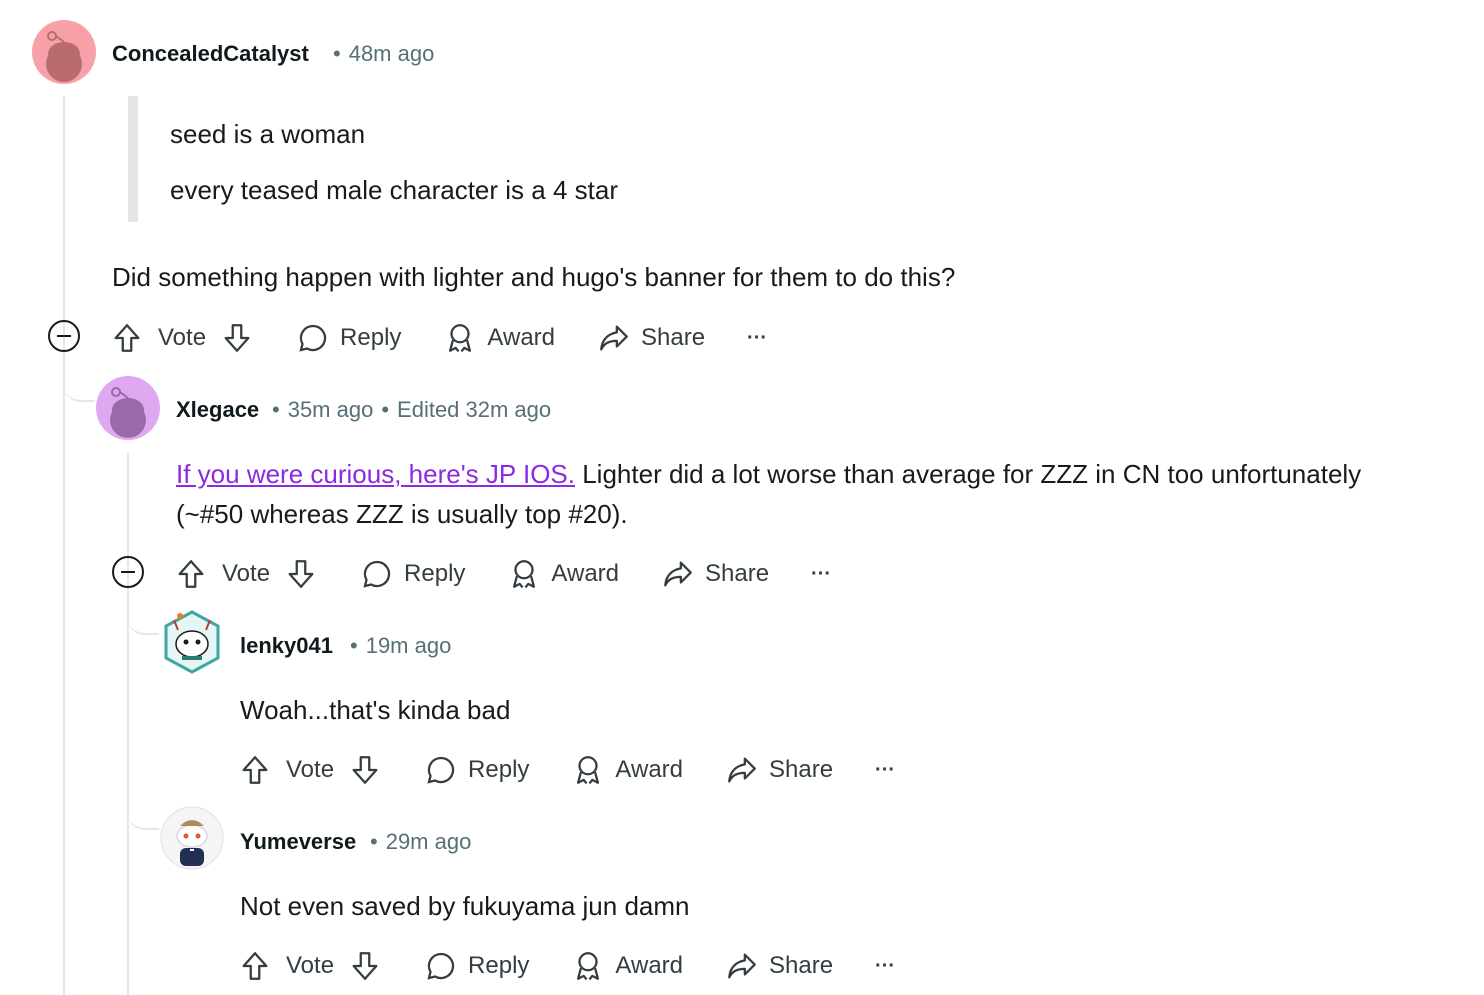 This screenshot has width=1484, height=995. I want to click on comment-text-part: (~#50 whereas ZZZ is usually top #20)., so click(402, 514).